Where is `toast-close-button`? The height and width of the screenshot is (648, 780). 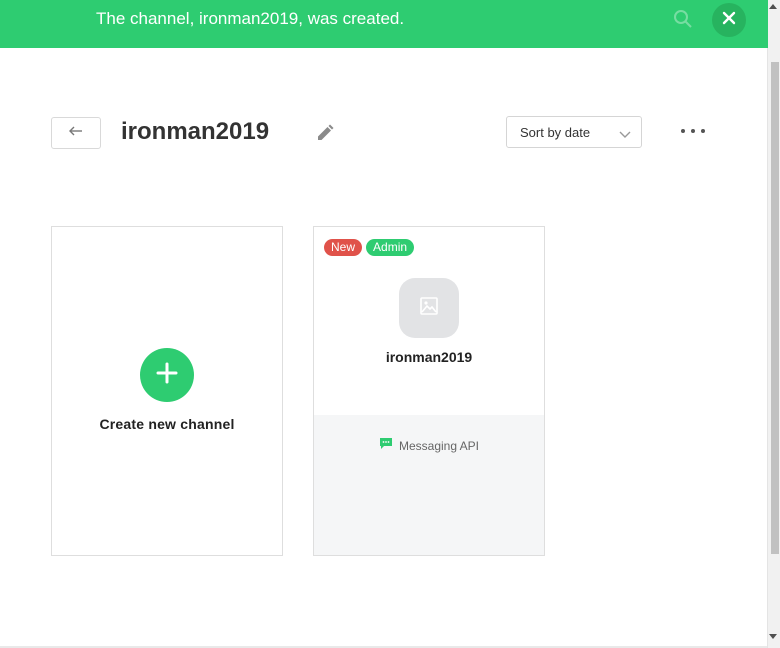
toast-close-button is located at coordinates (729, 20).